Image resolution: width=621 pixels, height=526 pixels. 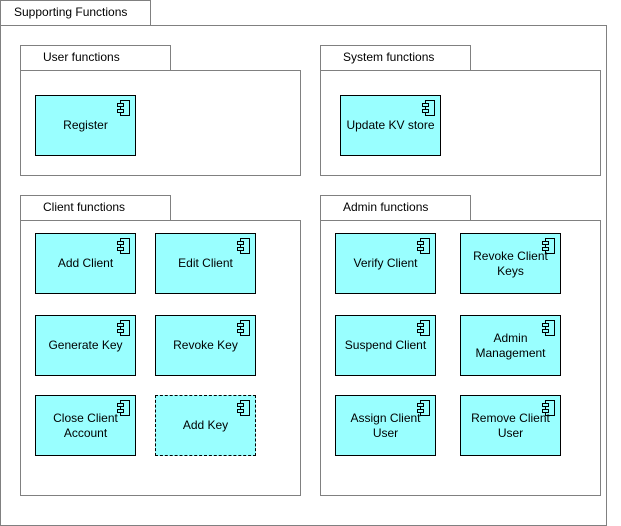 I want to click on component-admin-management: Admin Management, so click(x=510, y=345).